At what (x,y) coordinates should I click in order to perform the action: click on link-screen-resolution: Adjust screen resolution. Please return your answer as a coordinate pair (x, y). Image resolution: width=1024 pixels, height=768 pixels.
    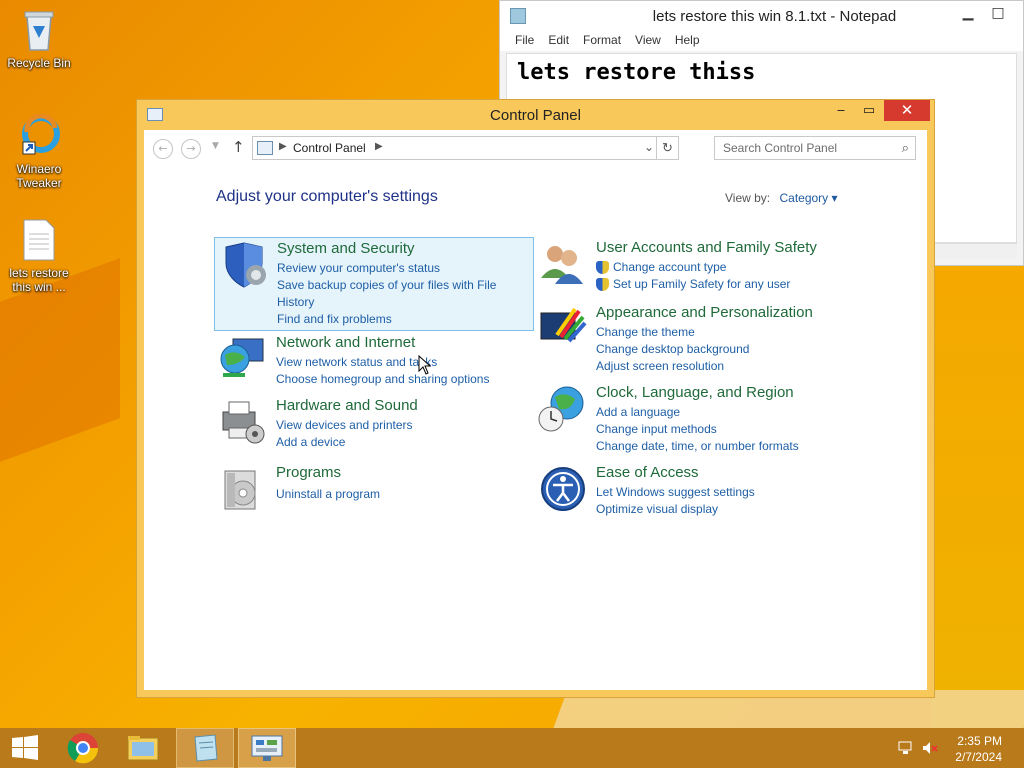
    Looking at the image, I should click on (724, 366).